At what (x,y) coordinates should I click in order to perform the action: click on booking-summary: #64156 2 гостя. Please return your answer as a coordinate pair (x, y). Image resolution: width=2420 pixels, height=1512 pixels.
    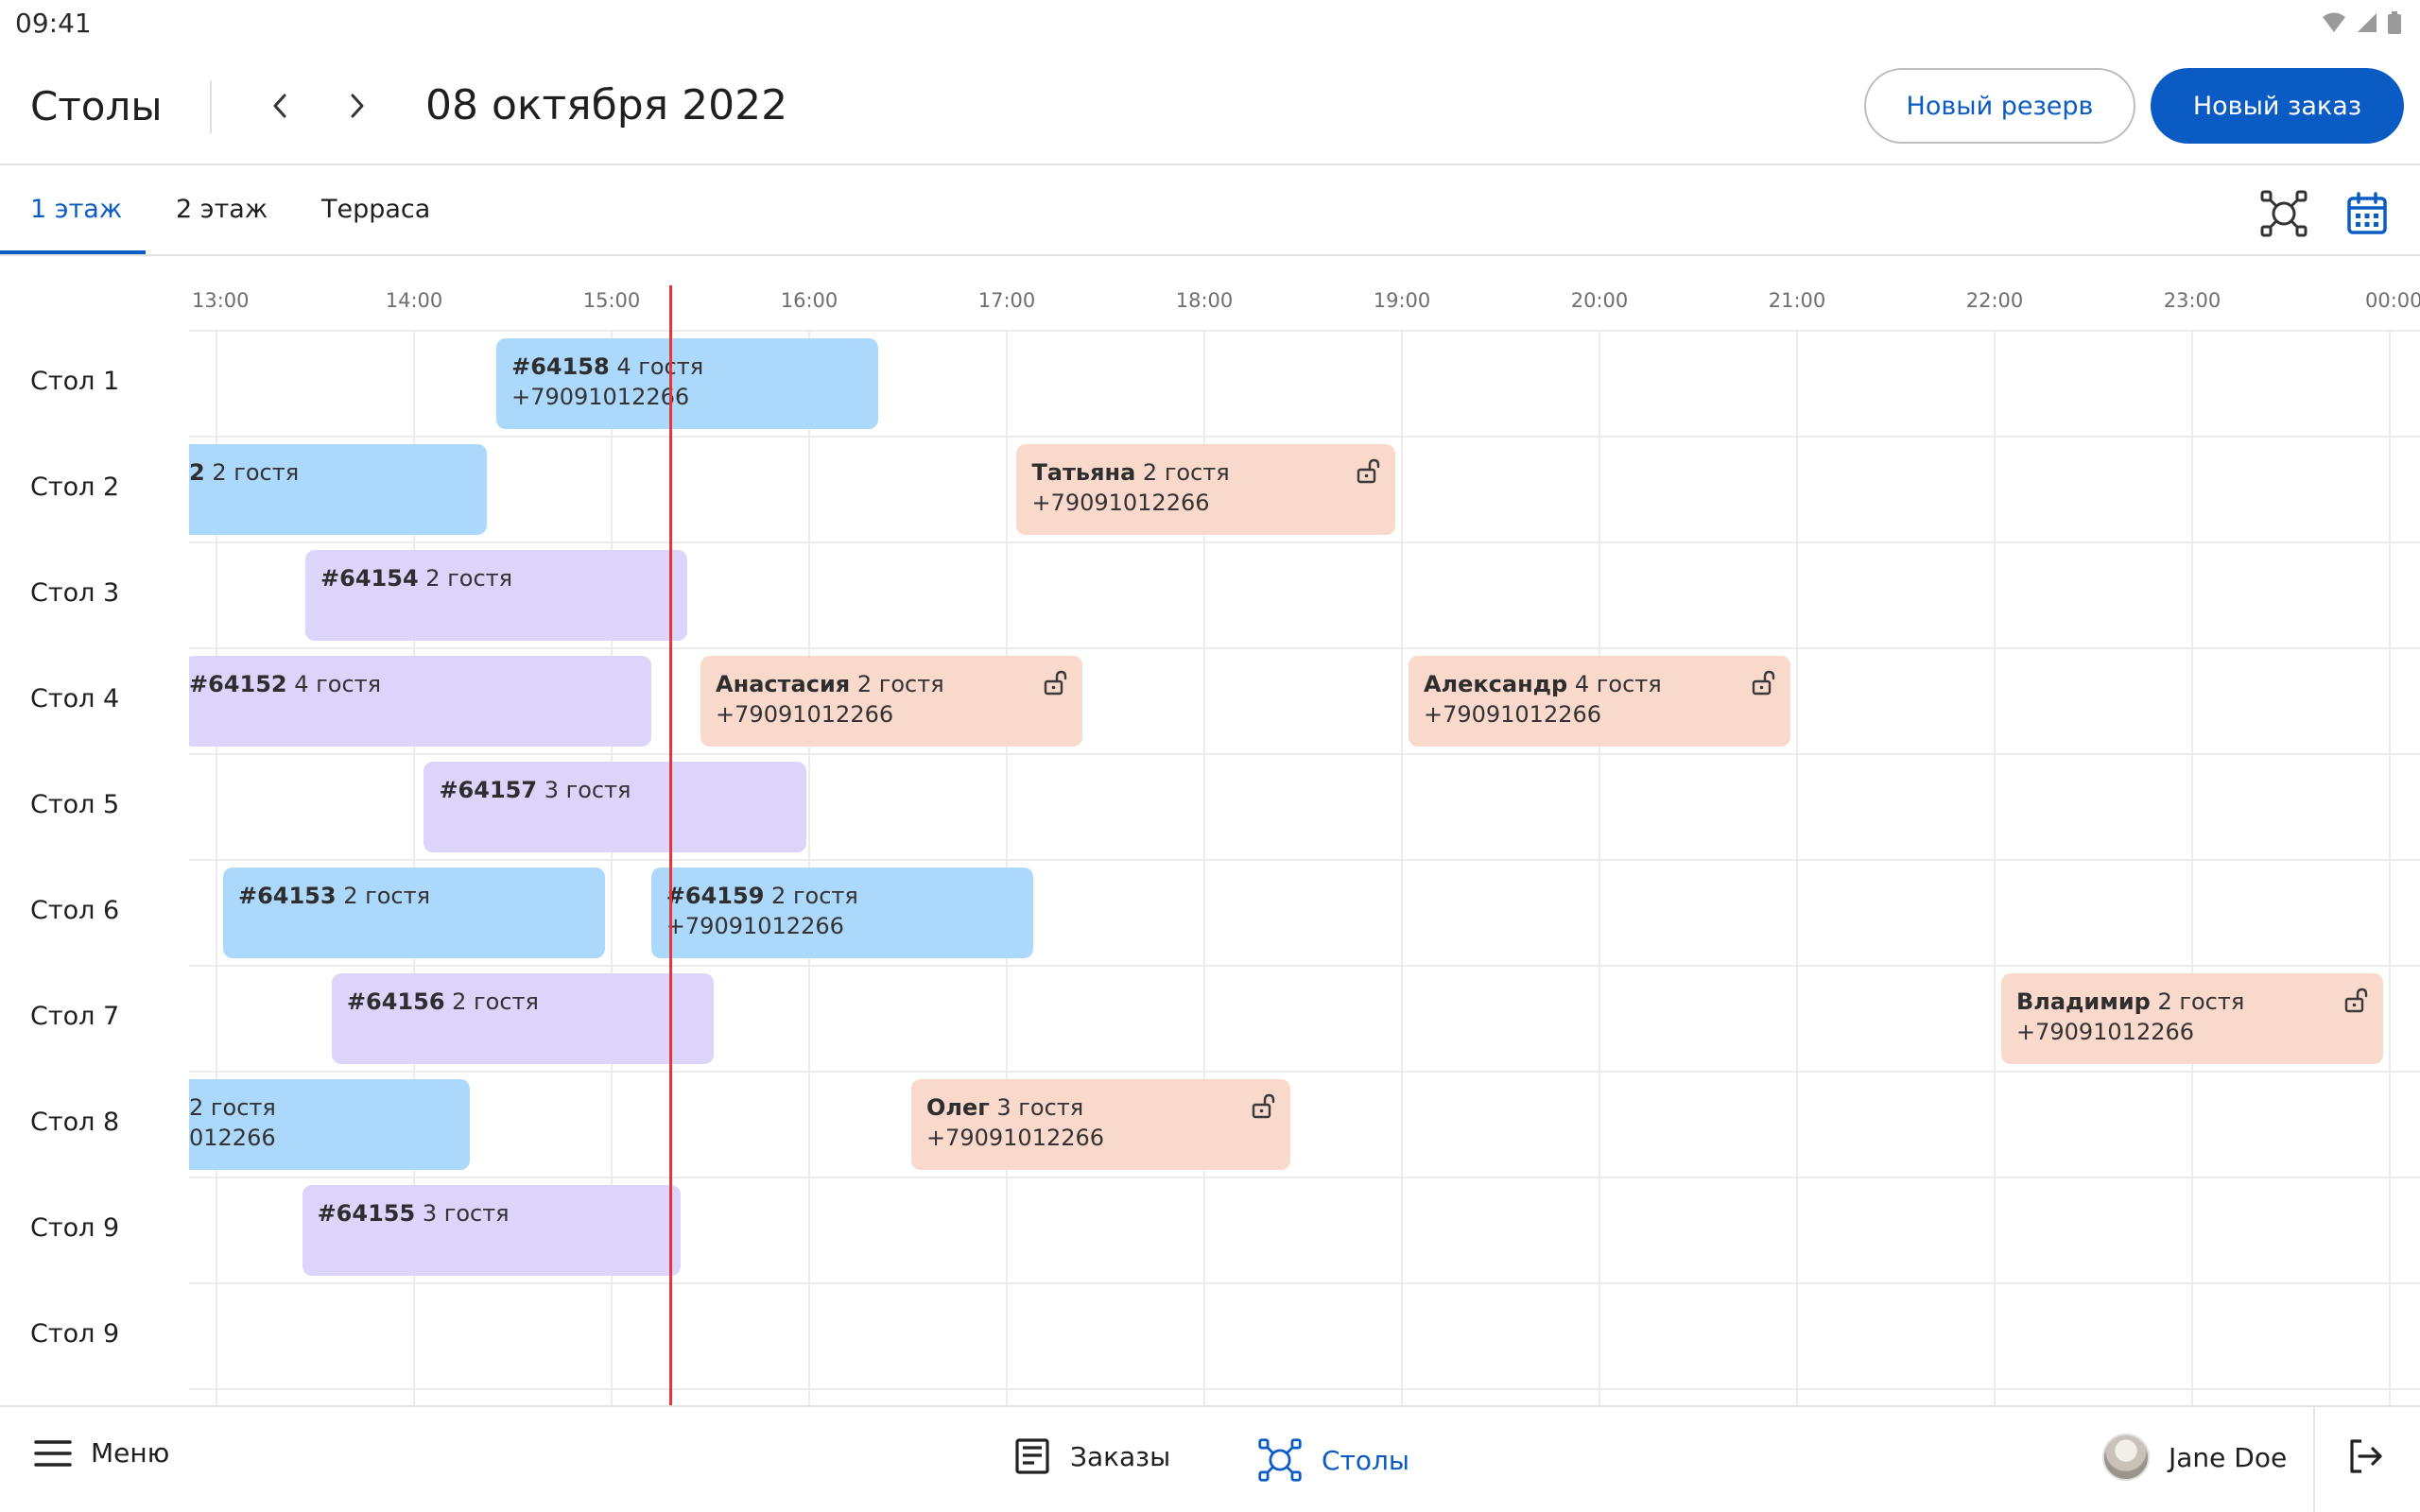
    Looking at the image, I should click on (523, 1002).